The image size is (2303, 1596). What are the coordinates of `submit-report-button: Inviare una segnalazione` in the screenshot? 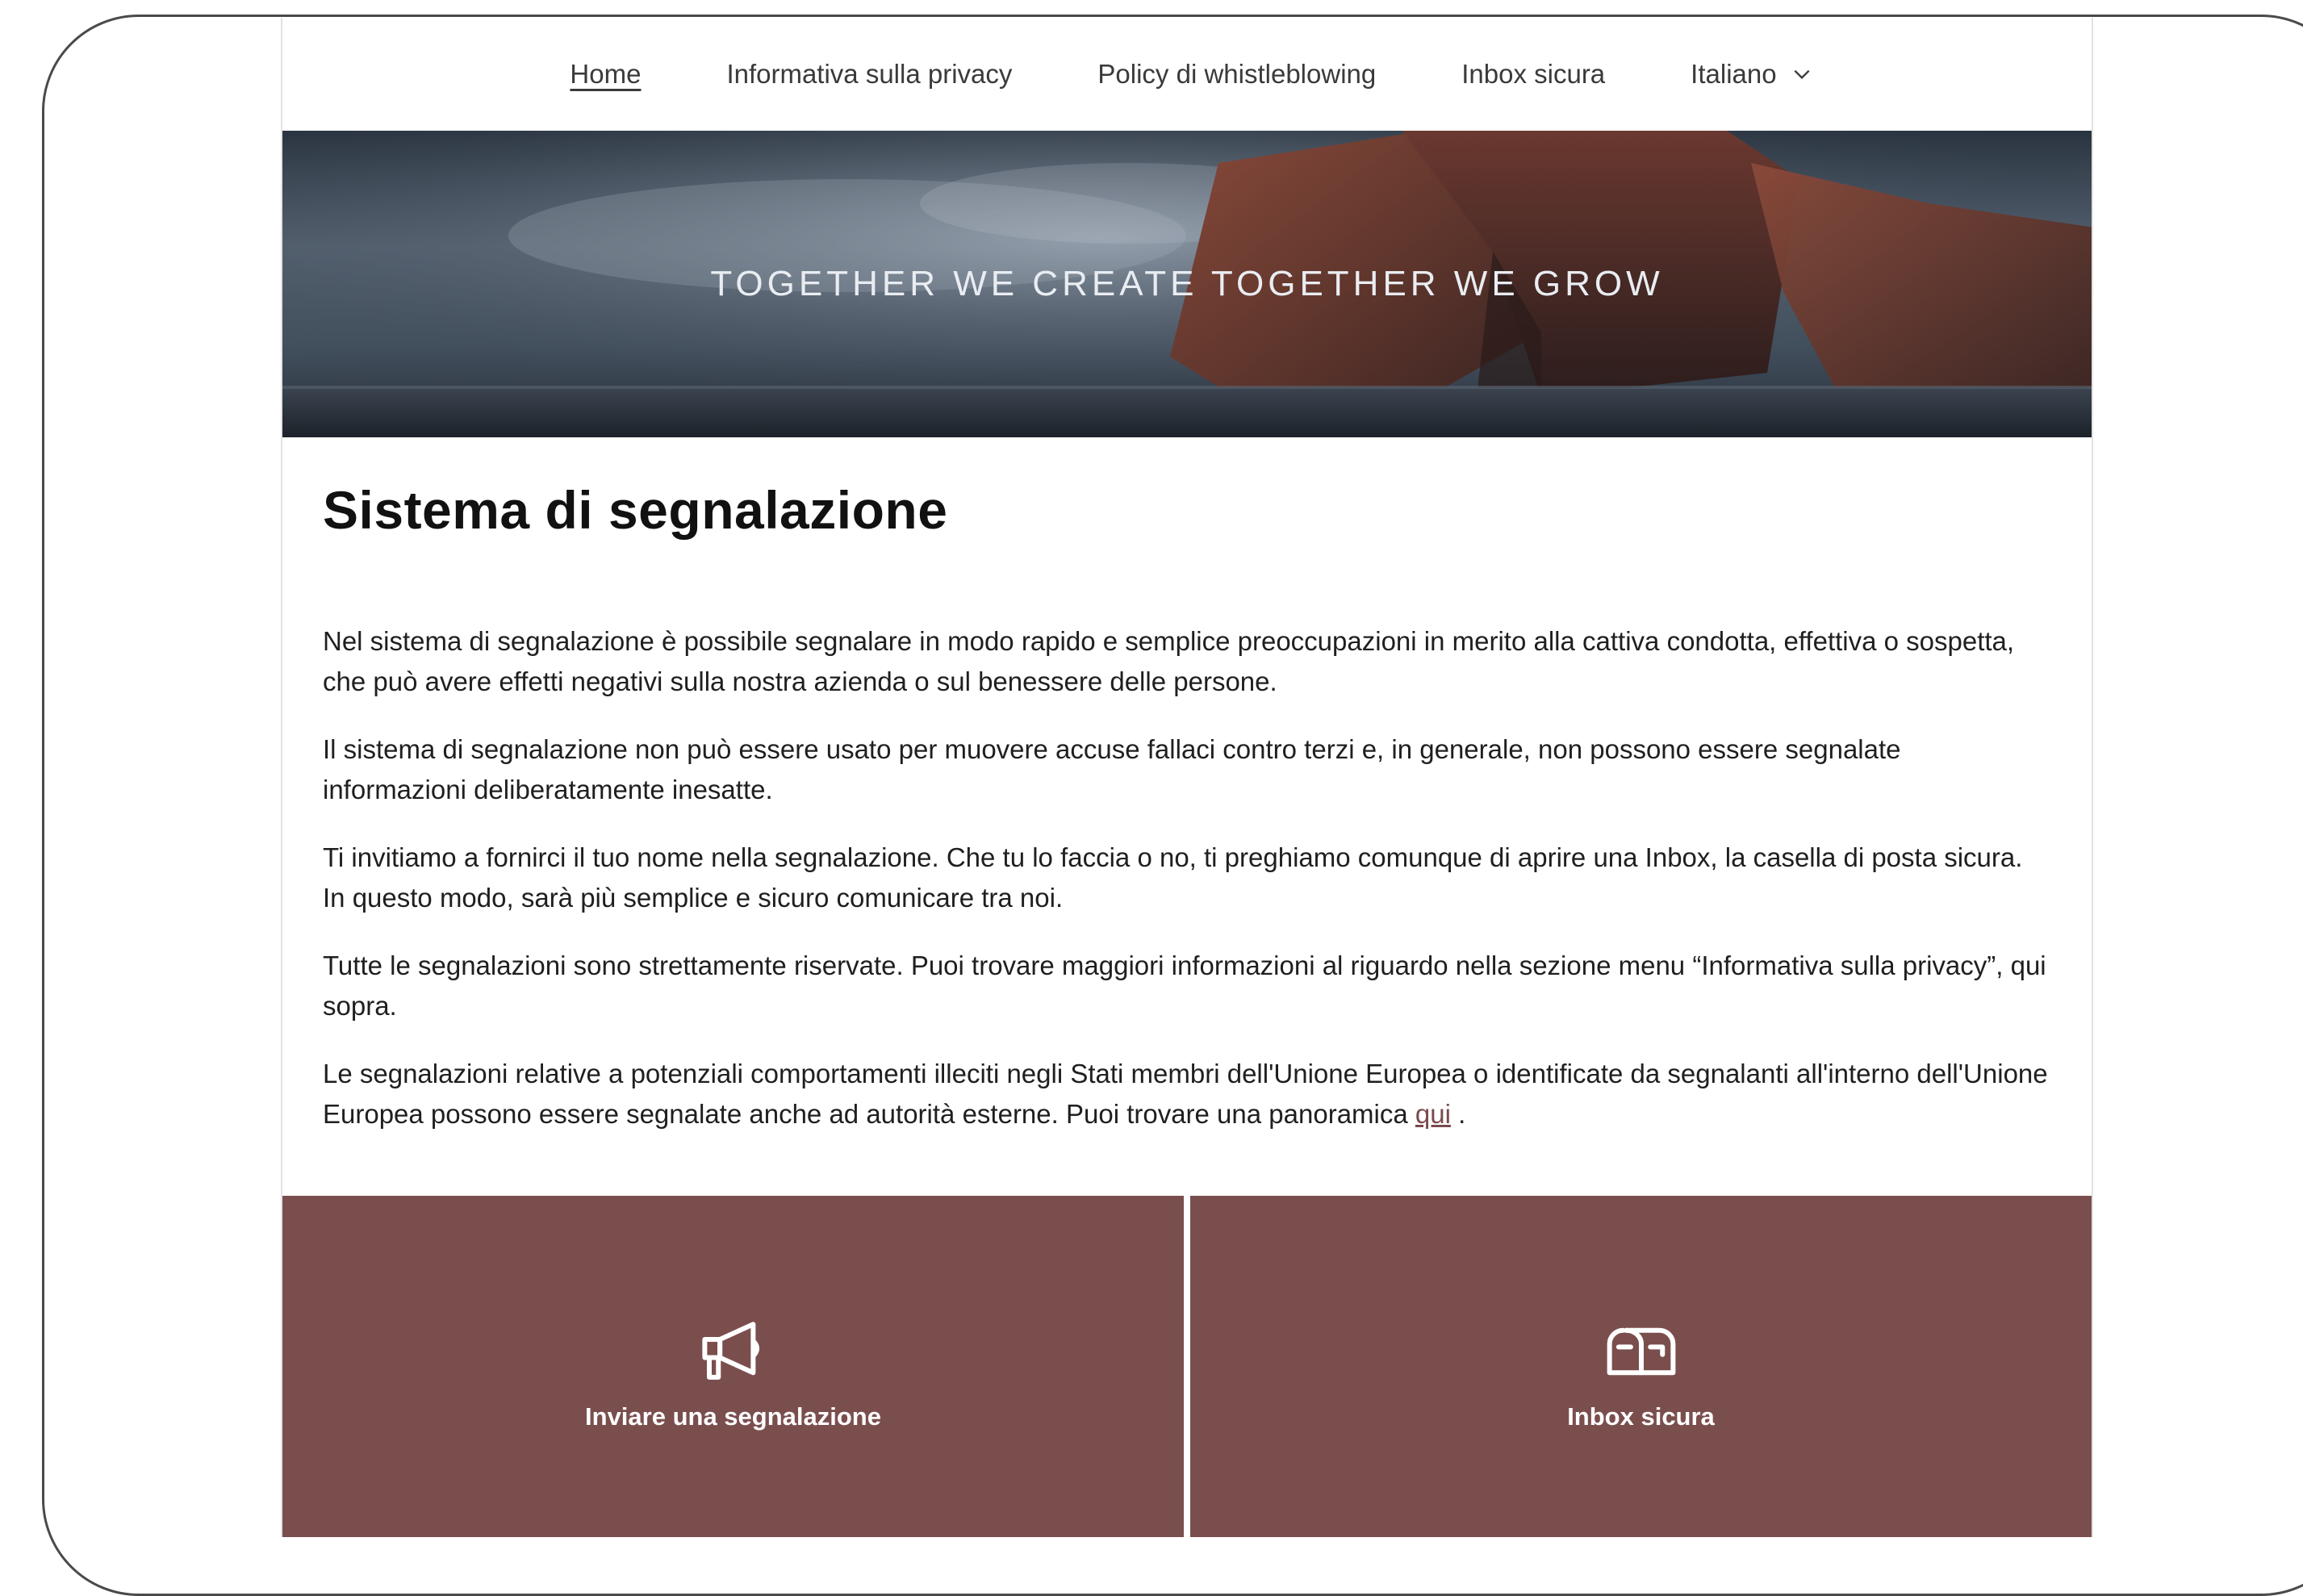 It's located at (733, 1367).